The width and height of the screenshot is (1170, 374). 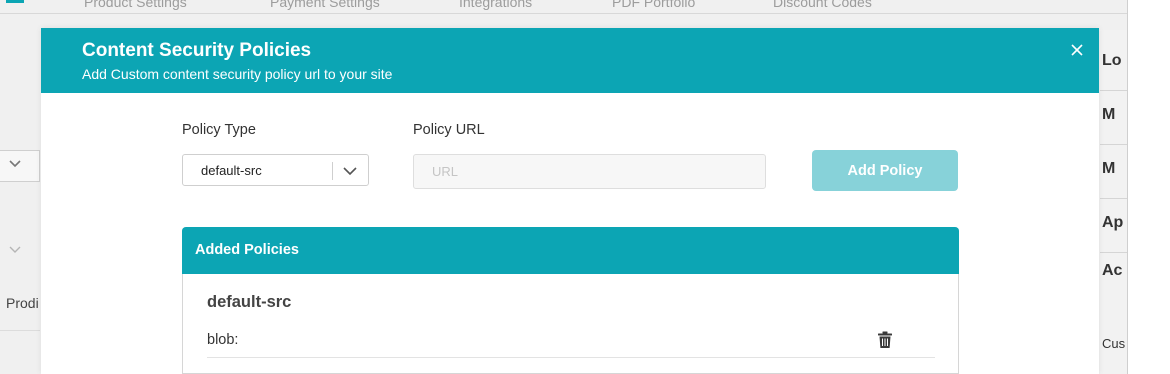 What do you see at coordinates (1127, 187) in the screenshot?
I see `window-edge-line` at bounding box center [1127, 187].